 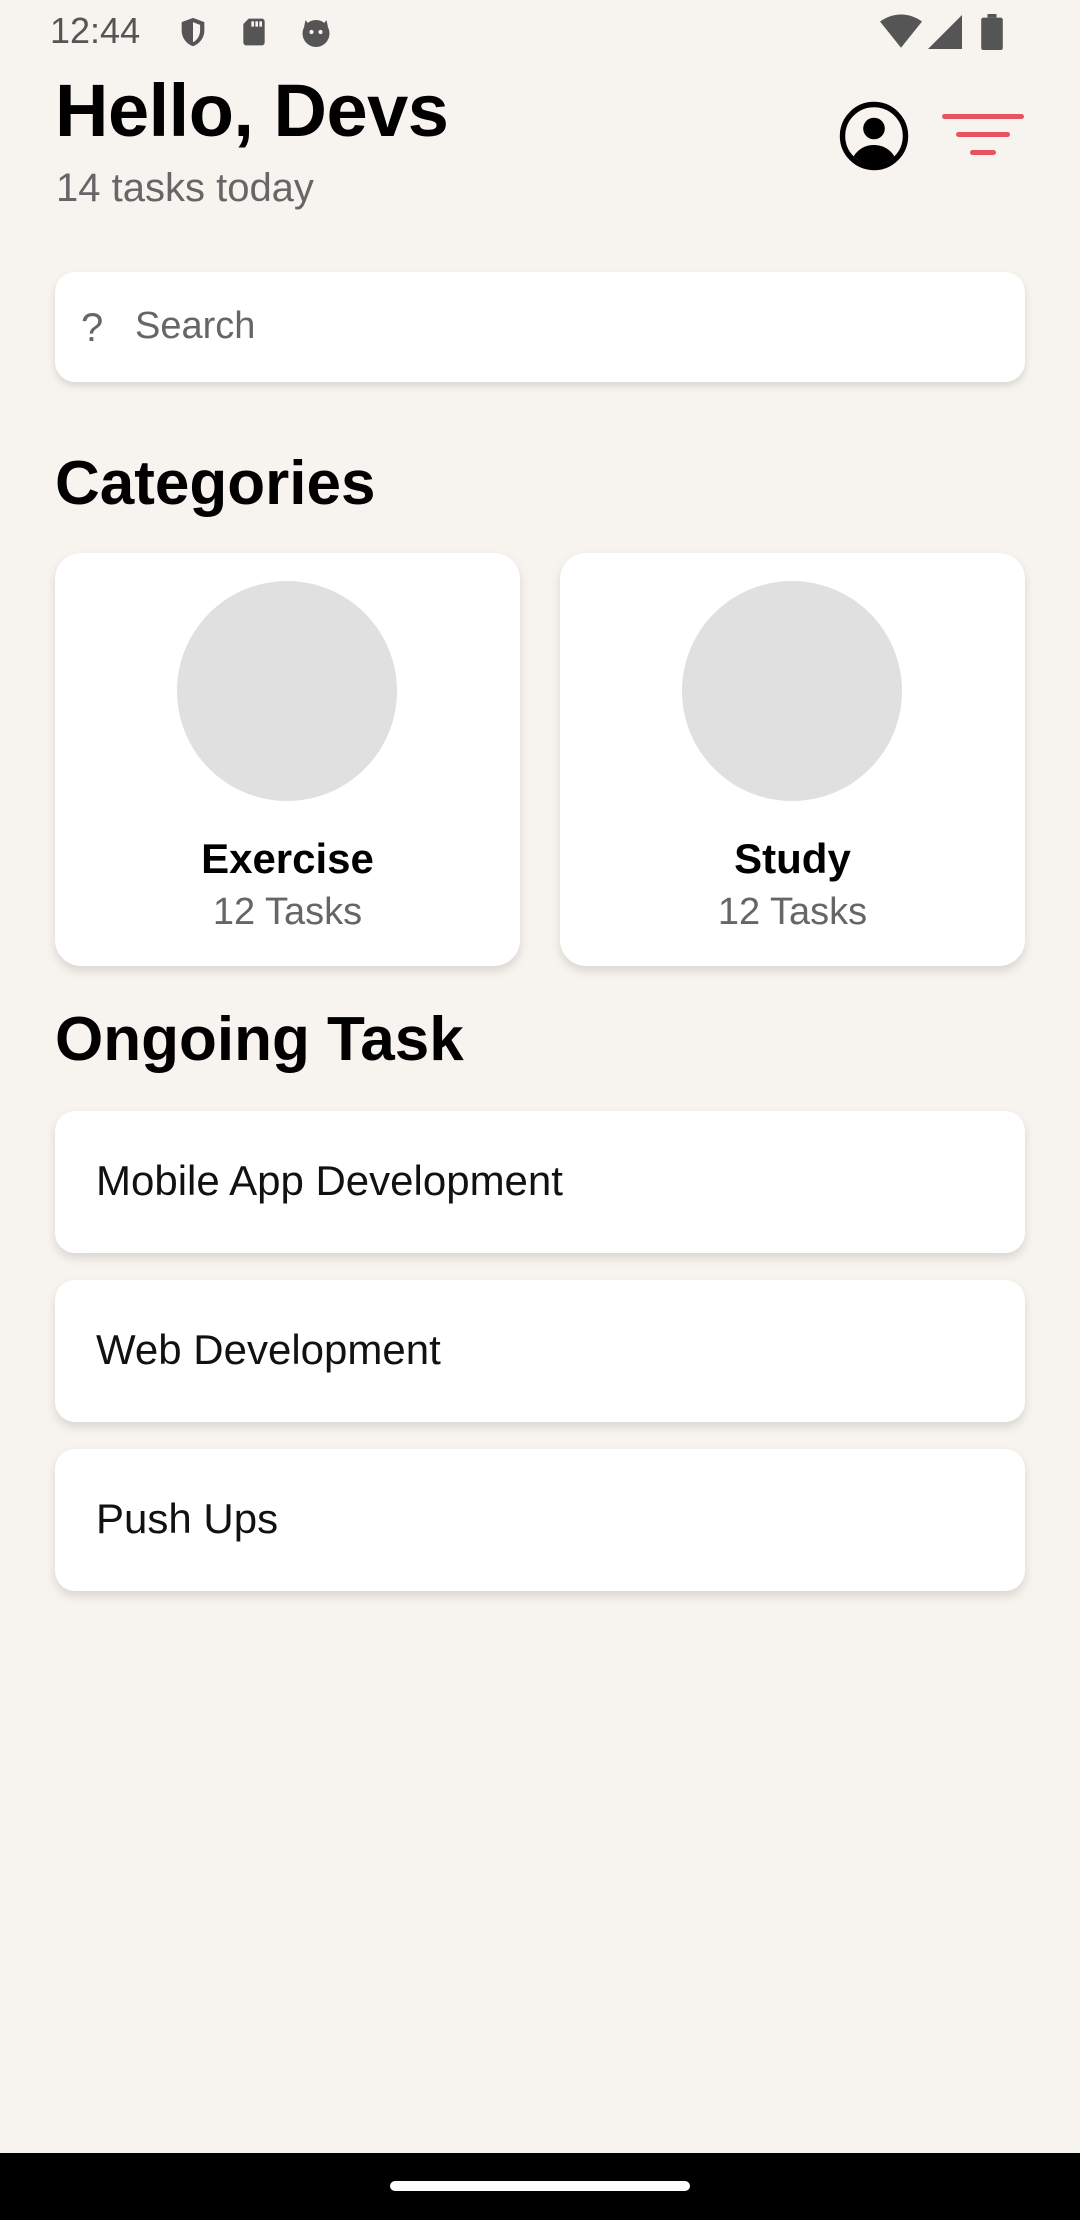 I want to click on task-card: Web Development, so click(x=540, y=1351).